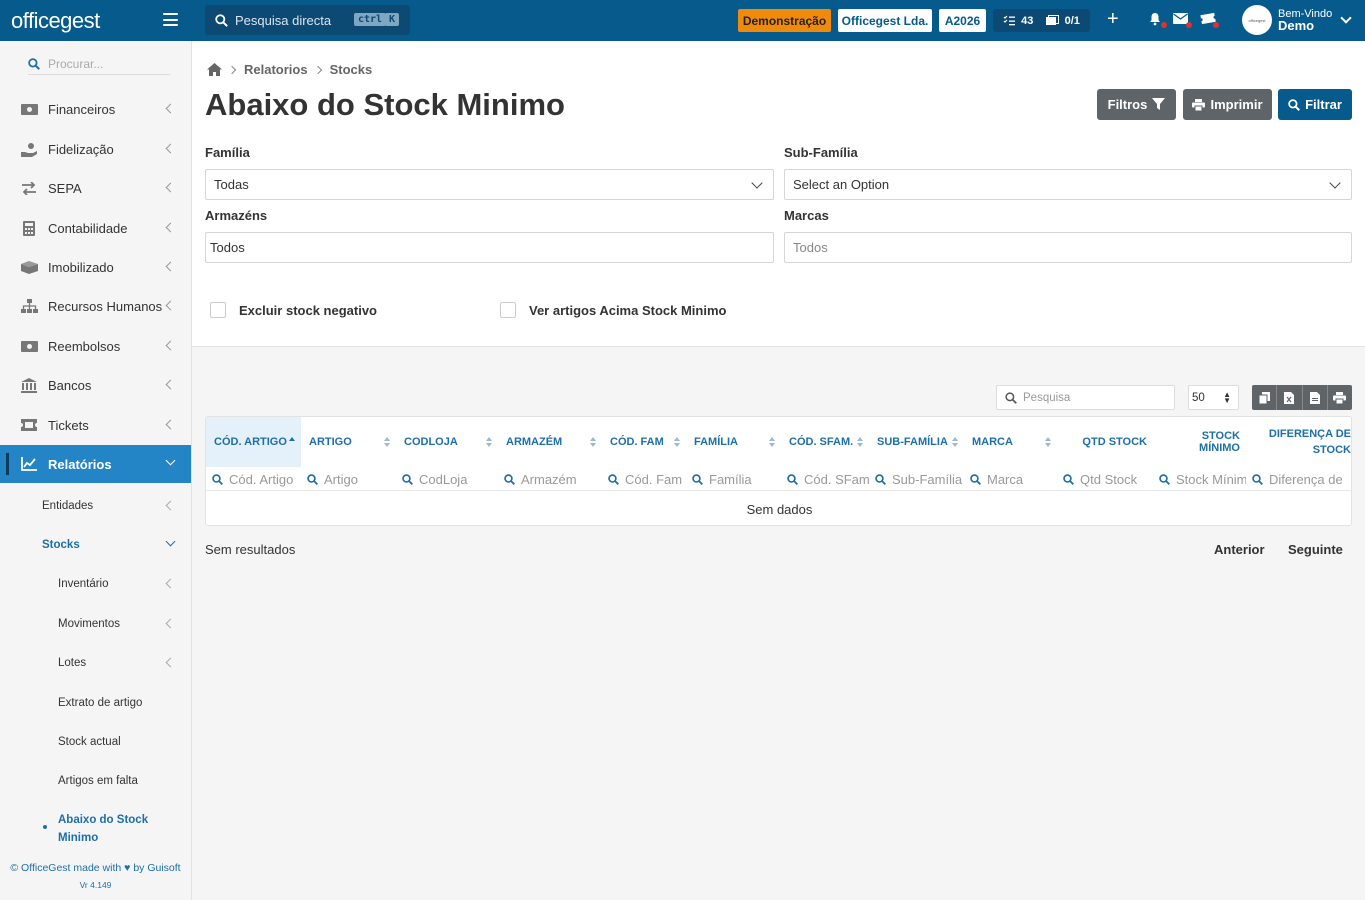 This screenshot has height=900, width=1365. Describe the element at coordinates (1213, 397) in the screenshot. I see `page-size-select: 50 ▲ ▼` at that location.